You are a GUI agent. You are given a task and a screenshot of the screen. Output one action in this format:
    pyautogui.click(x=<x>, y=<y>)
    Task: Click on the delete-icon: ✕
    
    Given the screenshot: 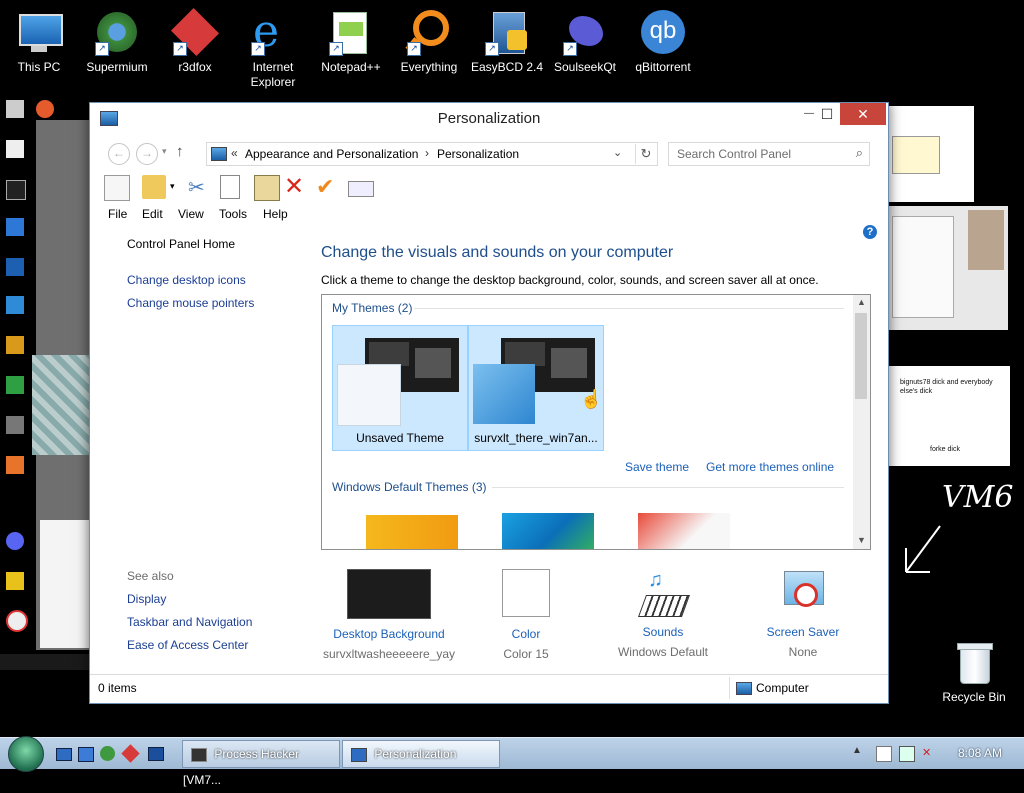 What is the action you would take?
    pyautogui.click(x=296, y=187)
    